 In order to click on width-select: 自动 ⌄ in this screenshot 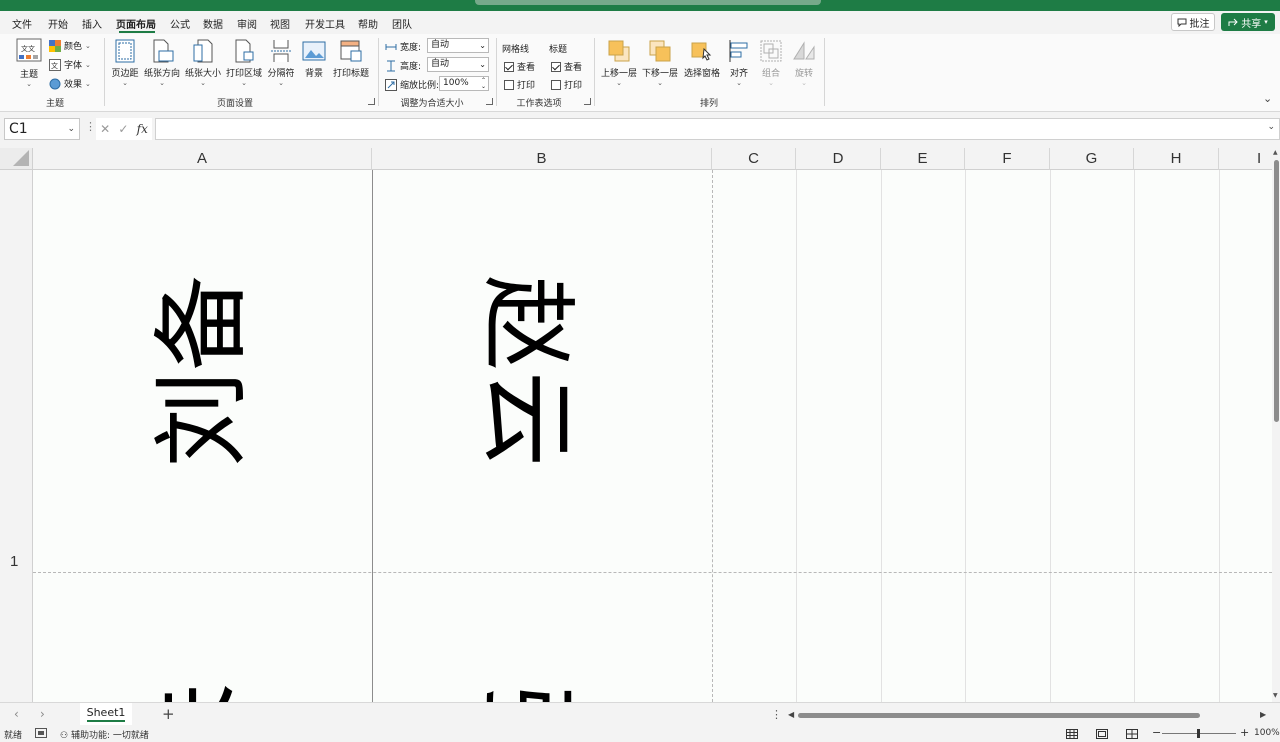, I will do `click(458, 45)`.